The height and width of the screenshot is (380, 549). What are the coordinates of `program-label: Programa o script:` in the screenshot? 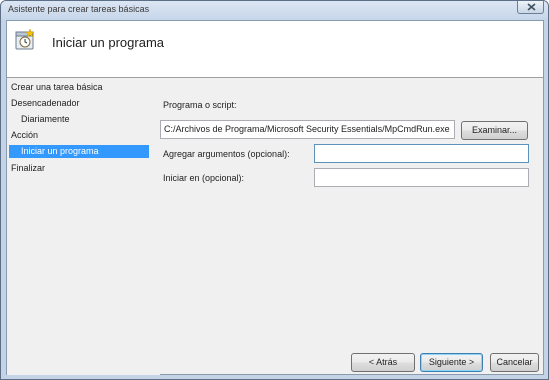 It's located at (200, 105).